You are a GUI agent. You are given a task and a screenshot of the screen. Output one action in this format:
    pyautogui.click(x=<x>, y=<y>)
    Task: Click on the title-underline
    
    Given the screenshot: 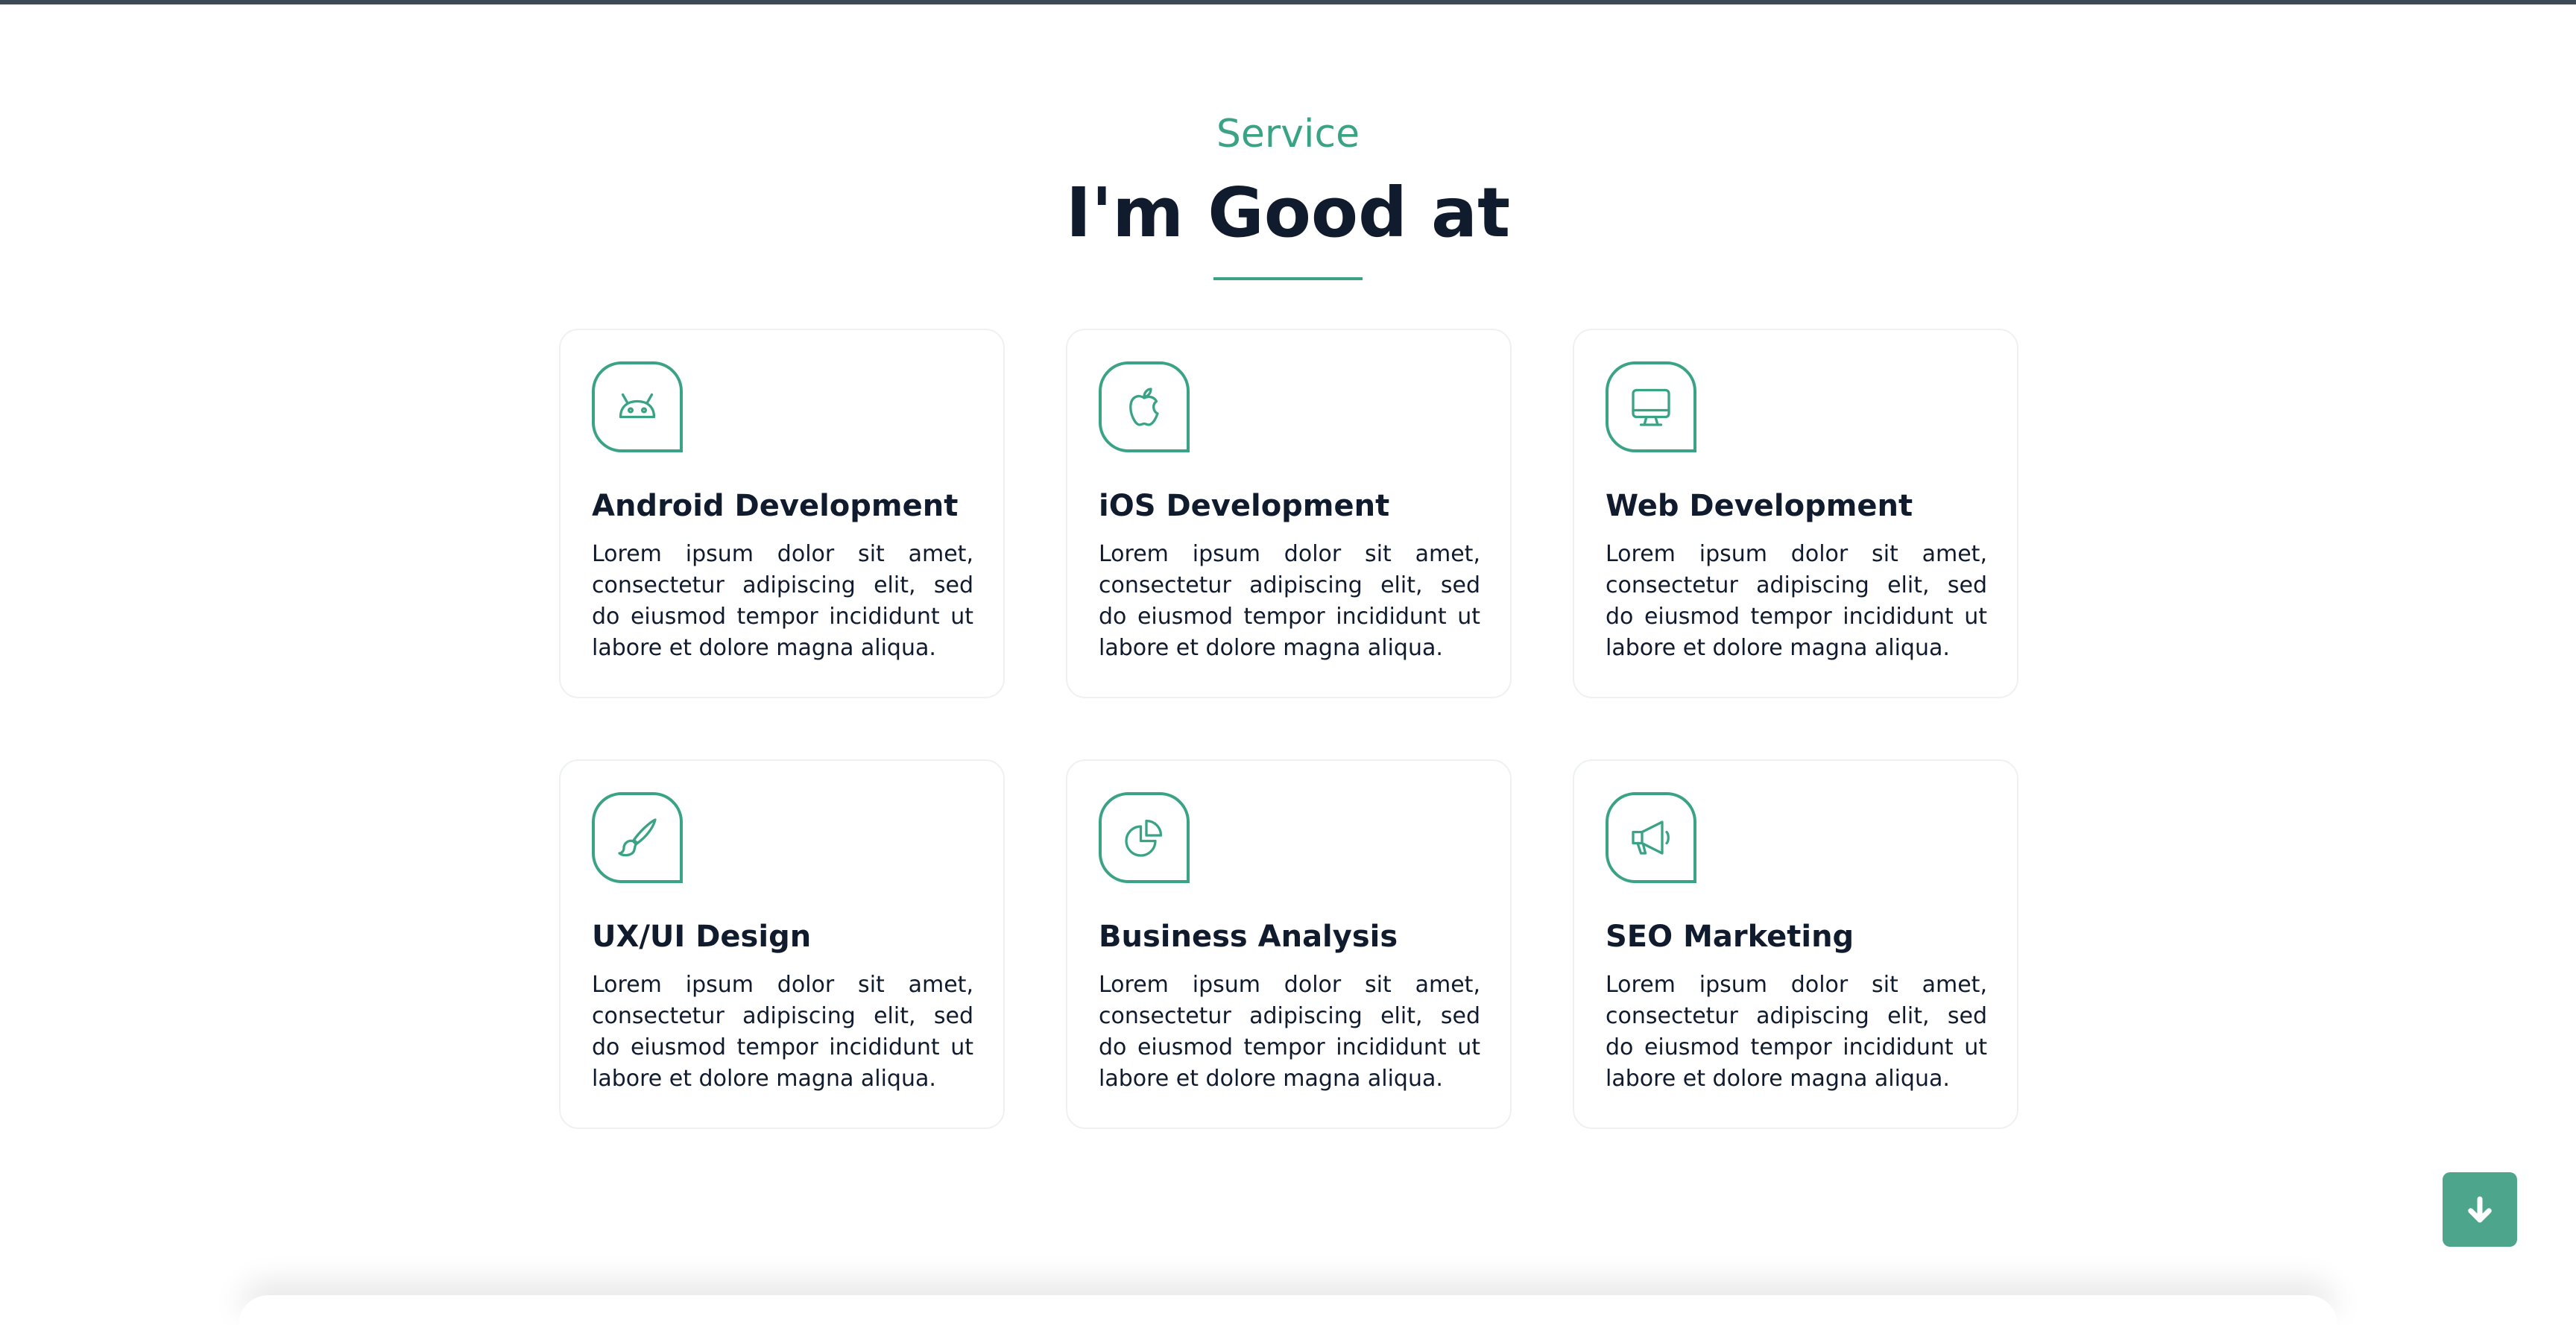 What is the action you would take?
    pyautogui.click(x=1288, y=278)
    